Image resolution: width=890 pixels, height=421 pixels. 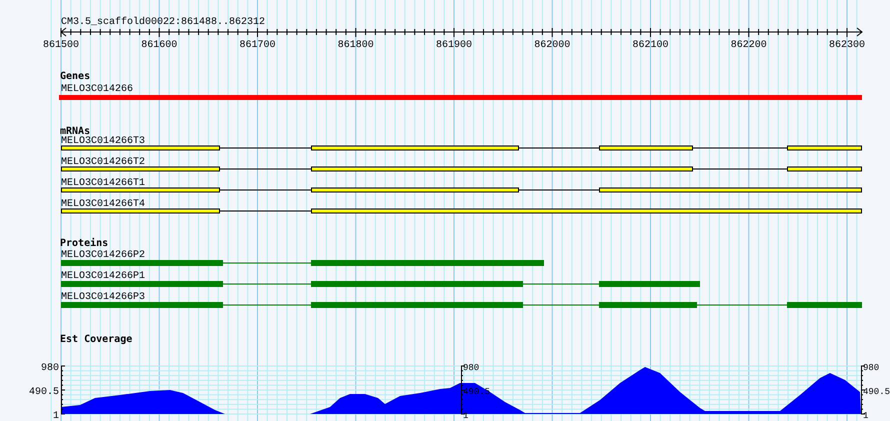 What do you see at coordinates (103, 297) in the screenshot?
I see `feature-label: MELO3C014266P3` at bounding box center [103, 297].